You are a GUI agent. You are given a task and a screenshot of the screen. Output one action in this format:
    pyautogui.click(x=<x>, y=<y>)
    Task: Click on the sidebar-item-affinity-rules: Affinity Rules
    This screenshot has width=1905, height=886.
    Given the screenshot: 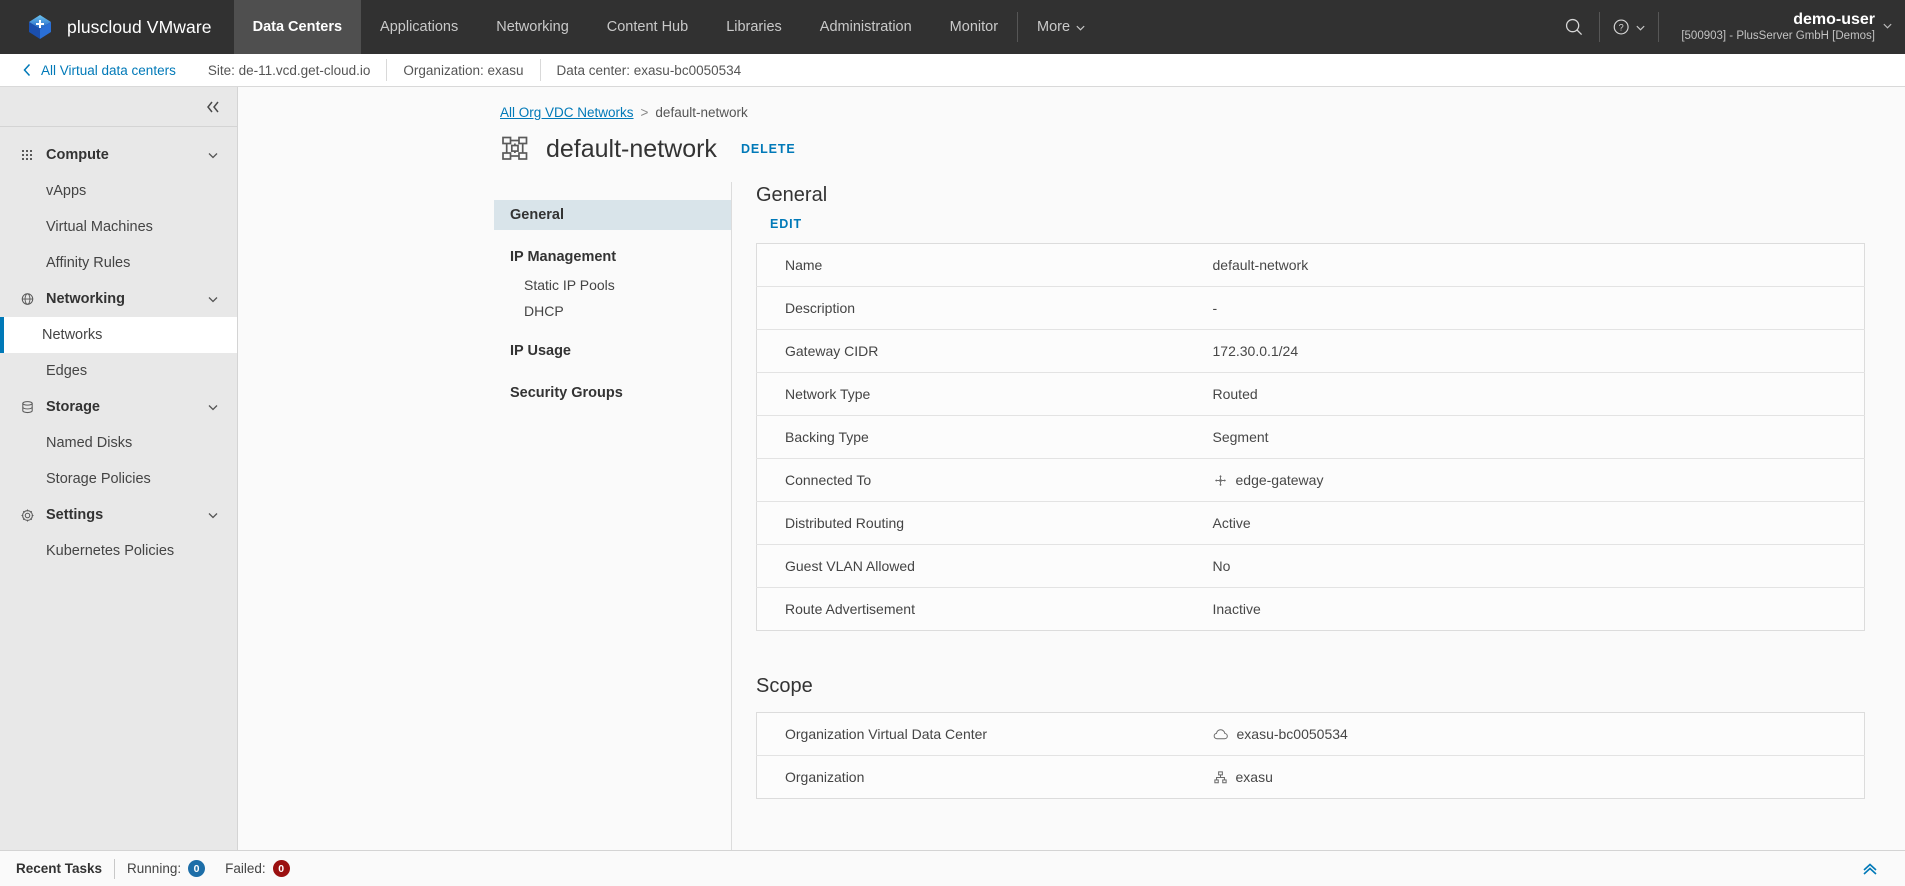 What is the action you would take?
    pyautogui.click(x=118, y=263)
    